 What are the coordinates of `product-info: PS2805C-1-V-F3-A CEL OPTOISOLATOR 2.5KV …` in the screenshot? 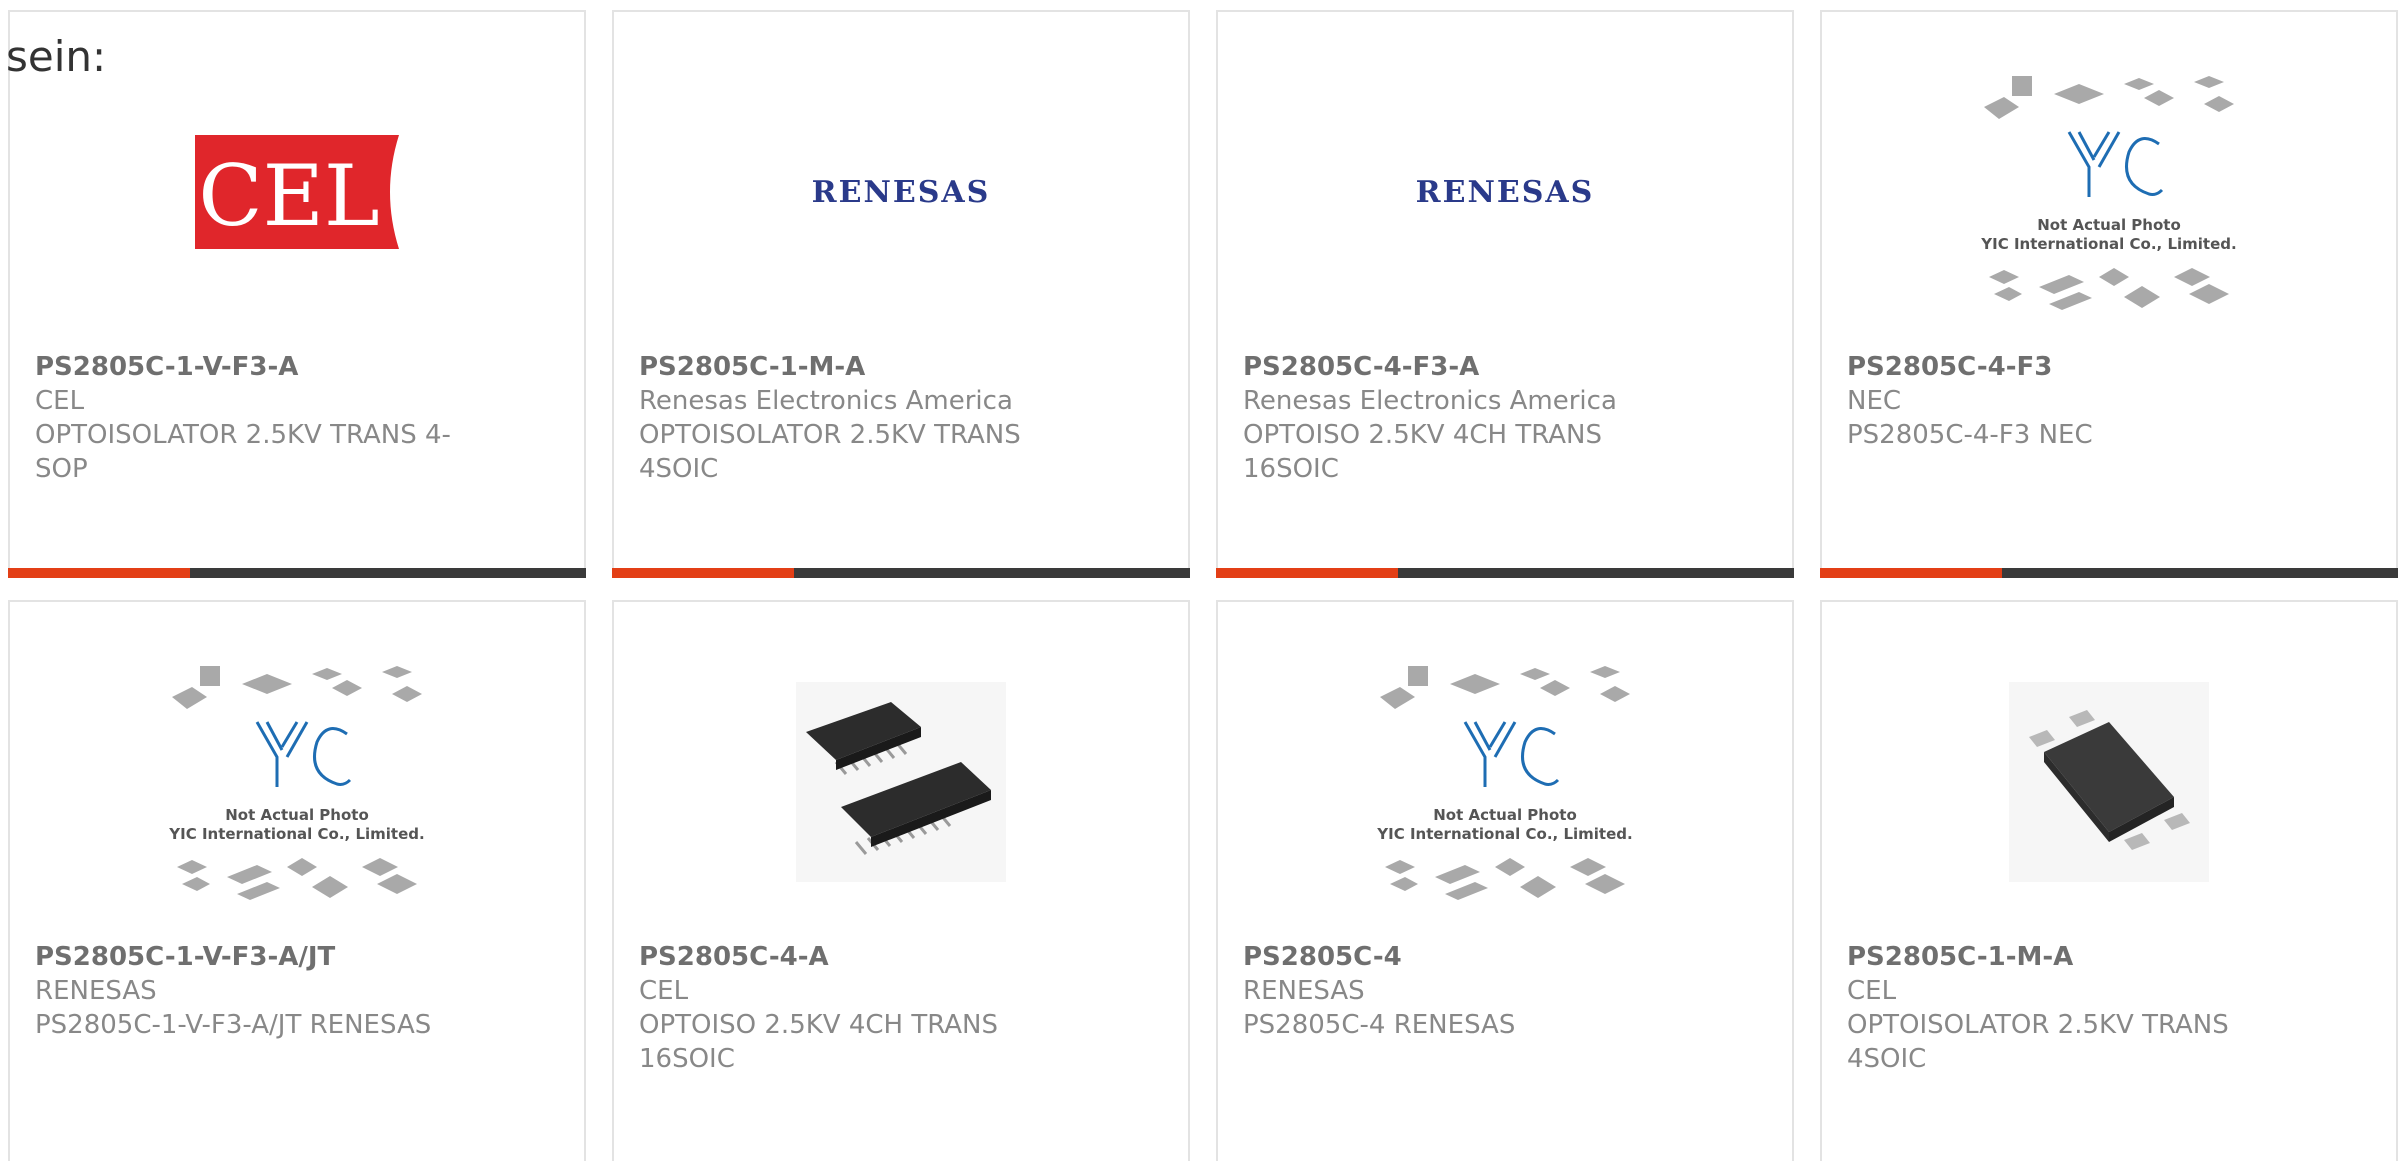 It's located at (250, 418).